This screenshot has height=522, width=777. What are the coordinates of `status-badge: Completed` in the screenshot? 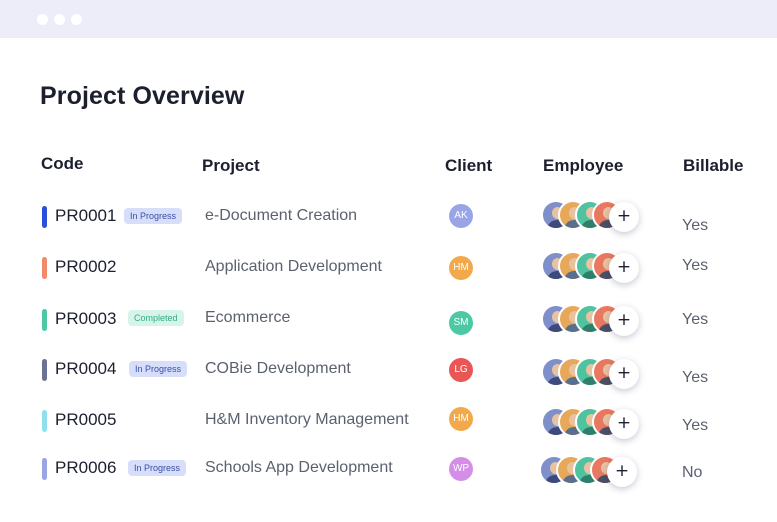 It's located at (156, 318).